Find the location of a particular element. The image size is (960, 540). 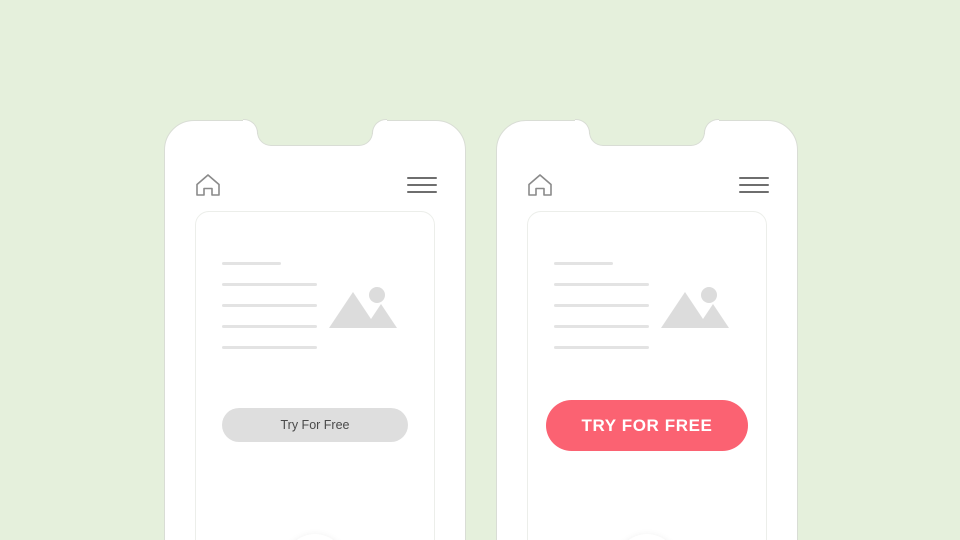

try-for-free-button-good: TRY FOR FREE is located at coordinates (647, 425).